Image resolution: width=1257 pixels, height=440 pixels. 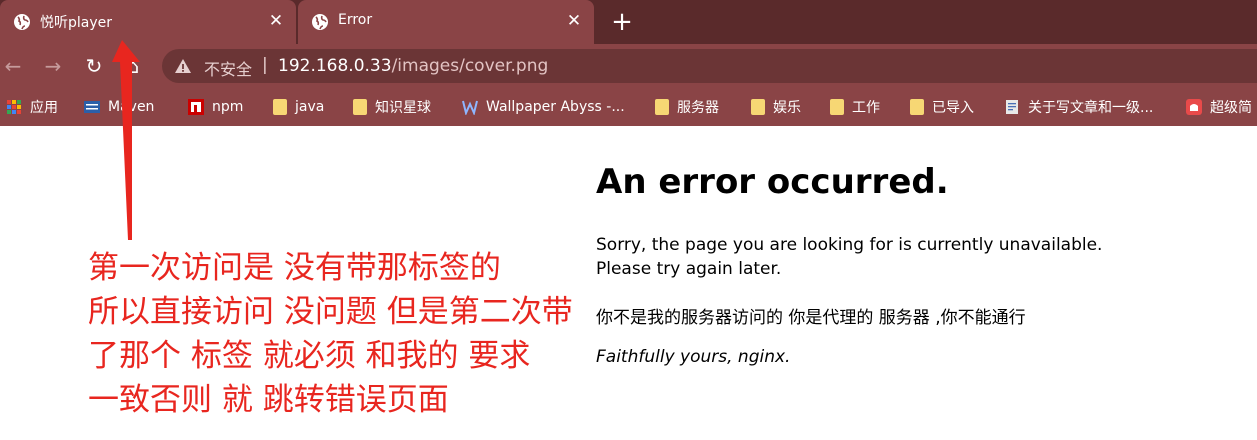 I want to click on tab-title: Error, so click(x=355, y=20).